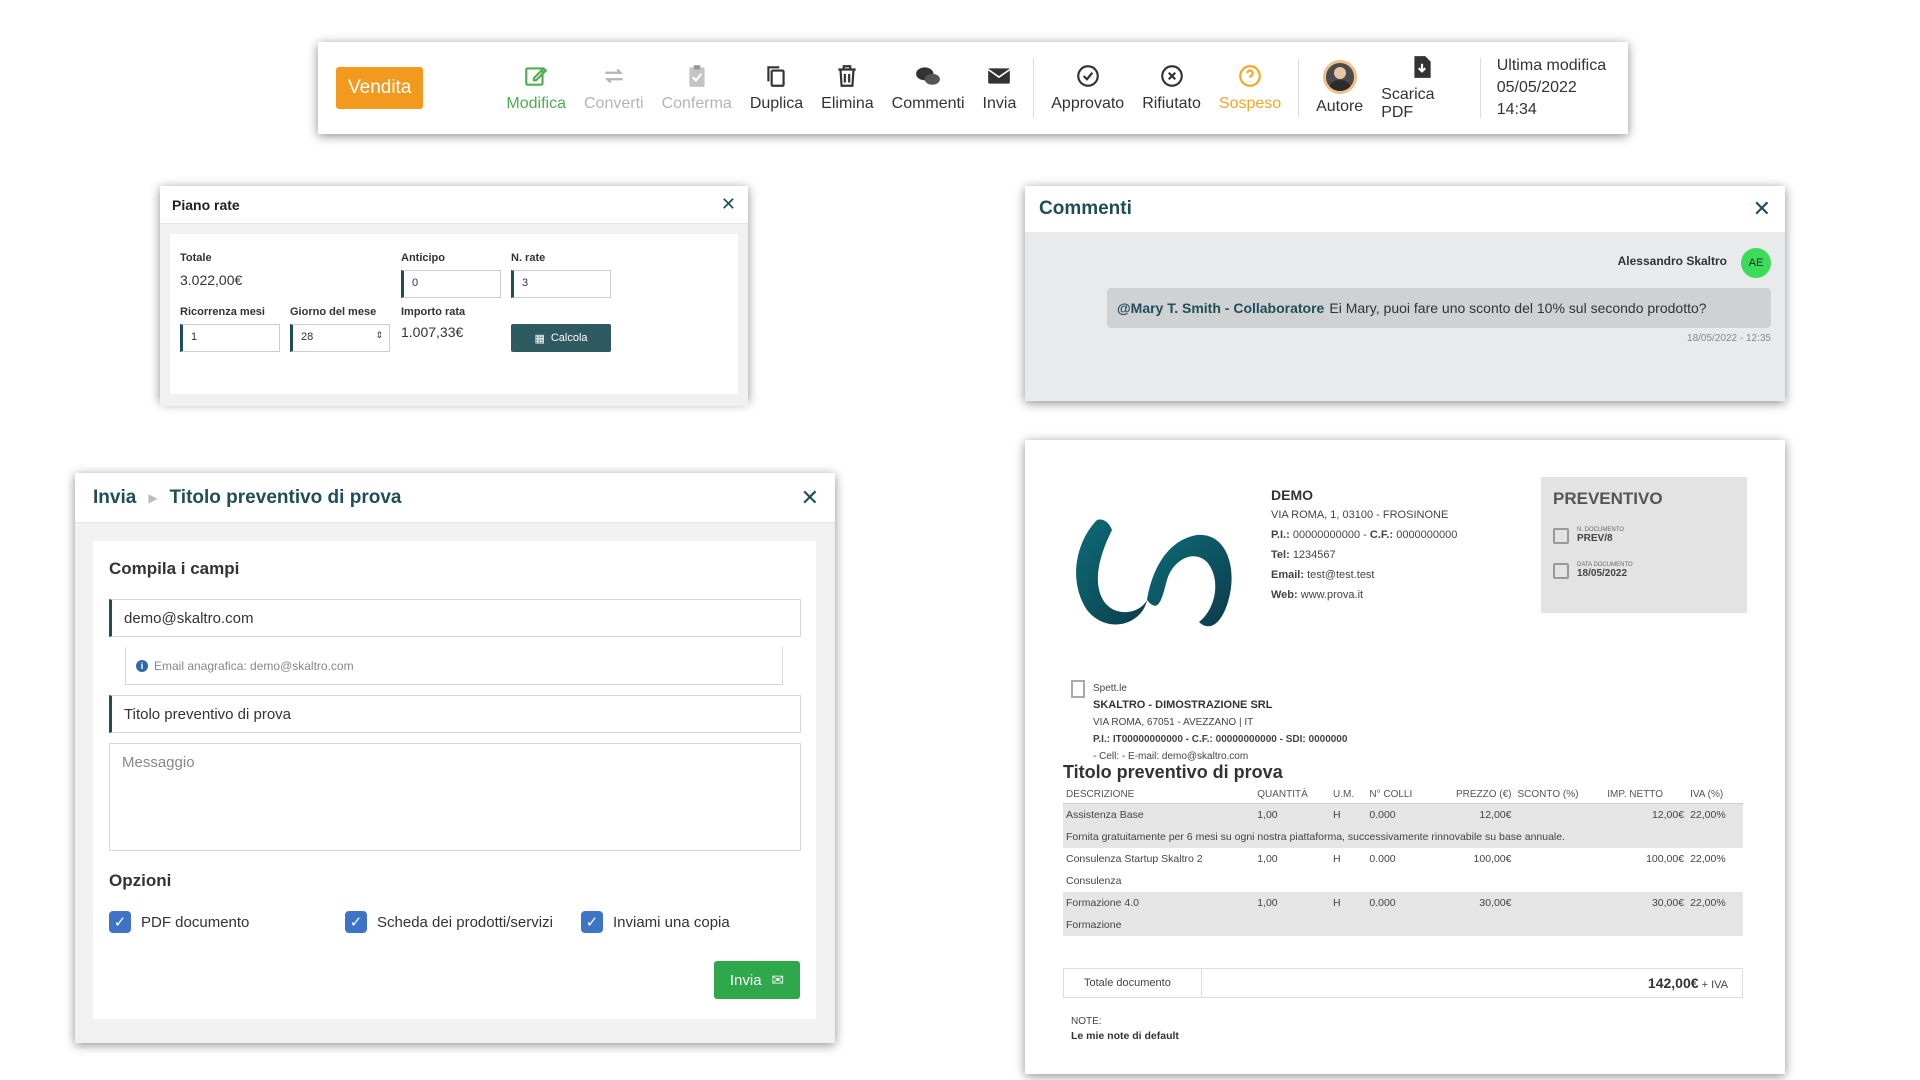  Describe the element at coordinates (1595, 538) in the screenshot. I see `doc-number: PREV/8` at that location.